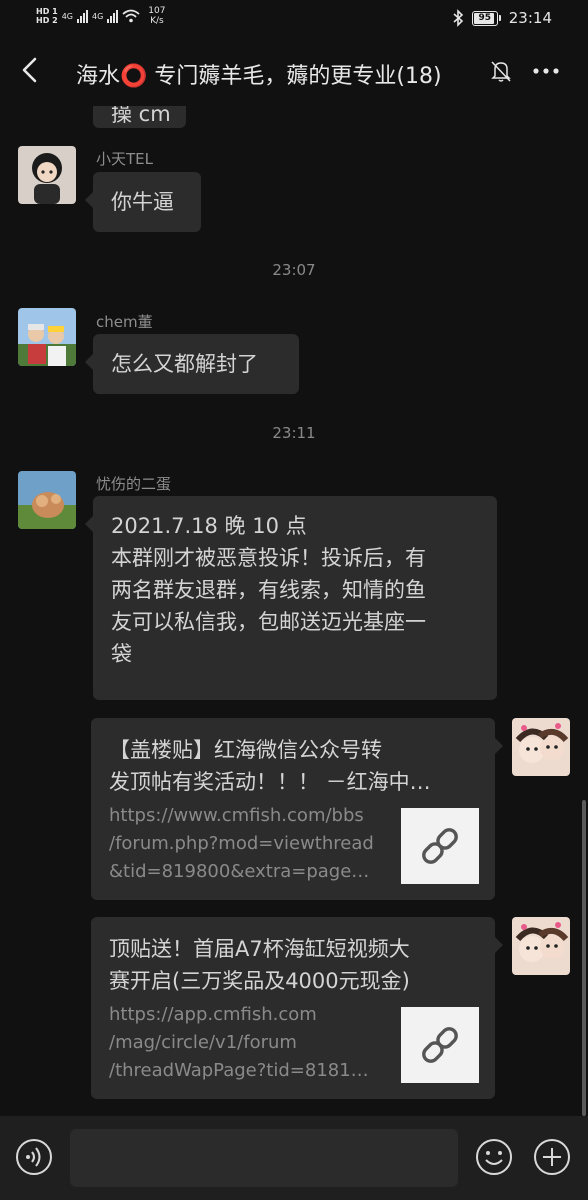 This screenshot has height=1200, width=588. Describe the element at coordinates (259, 949) in the screenshot. I see `link-title-line: 顶贴送！首届A7杯海缸短视频大` at that location.